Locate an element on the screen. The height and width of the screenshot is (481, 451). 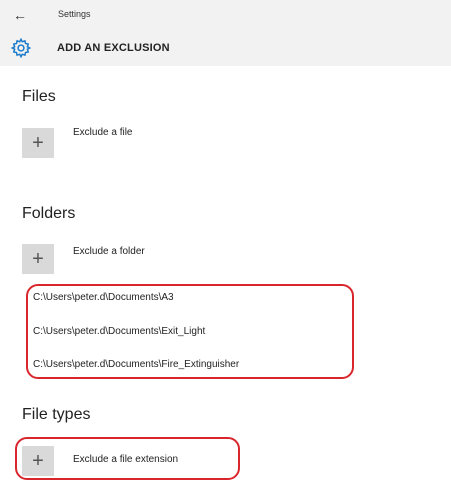
exclude-folder-button: + is located at coordinates (38, 259).